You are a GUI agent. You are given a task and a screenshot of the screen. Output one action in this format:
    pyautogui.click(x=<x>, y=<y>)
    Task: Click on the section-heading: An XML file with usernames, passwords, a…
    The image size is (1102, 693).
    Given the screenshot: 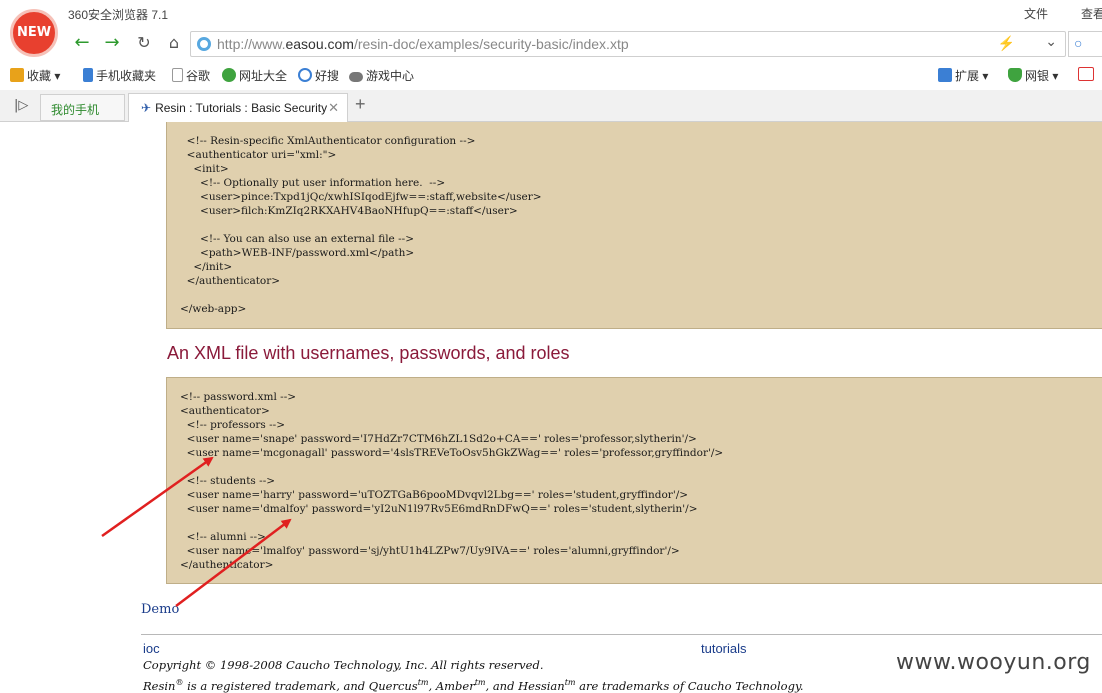 What is the action you would take?
    pyautogui.click(x=368, y=353)
    